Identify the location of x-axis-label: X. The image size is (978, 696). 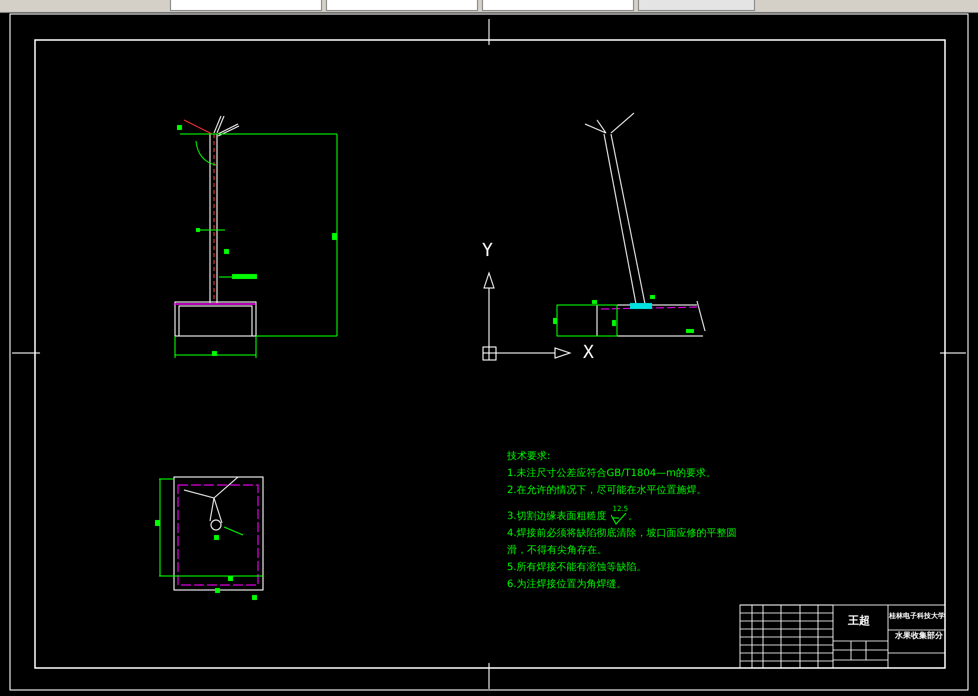
(588, 352).